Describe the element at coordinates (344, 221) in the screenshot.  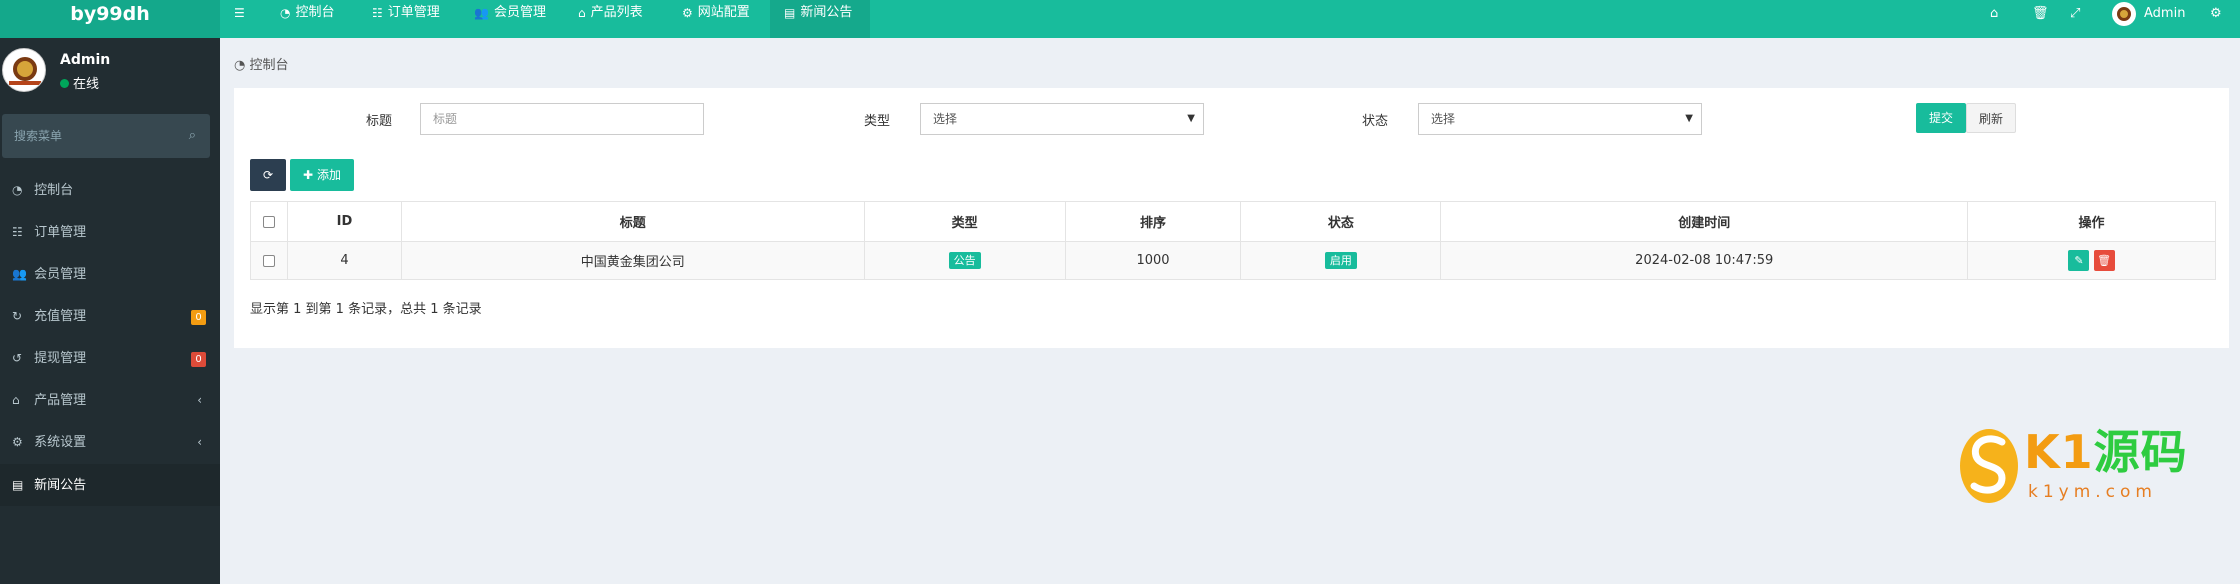
I see `column-header-id: ID` at that location.